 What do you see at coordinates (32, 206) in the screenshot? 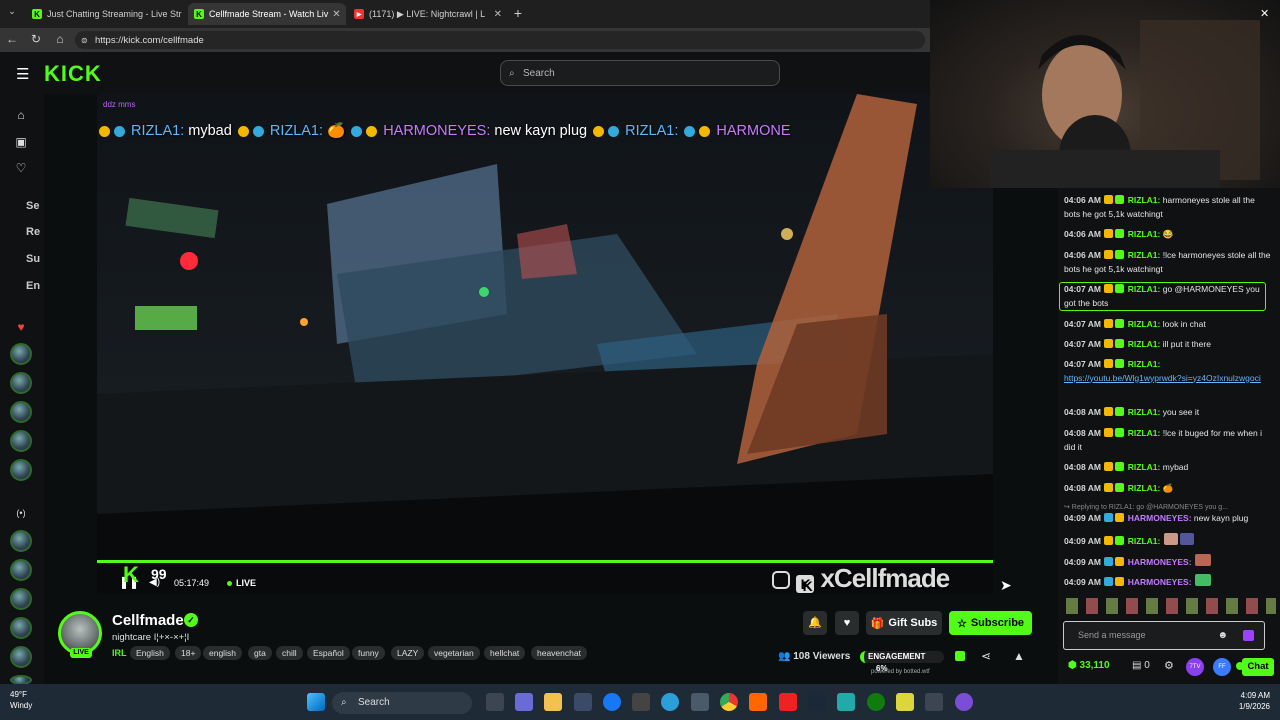
I see `sidebar-item-se: Se` at bounding box center [32, 206].